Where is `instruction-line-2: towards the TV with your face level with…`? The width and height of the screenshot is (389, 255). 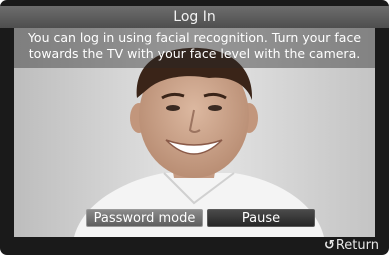 instruction-line-2: towards the TV with your face level with… is located at coordinates (194, 53).